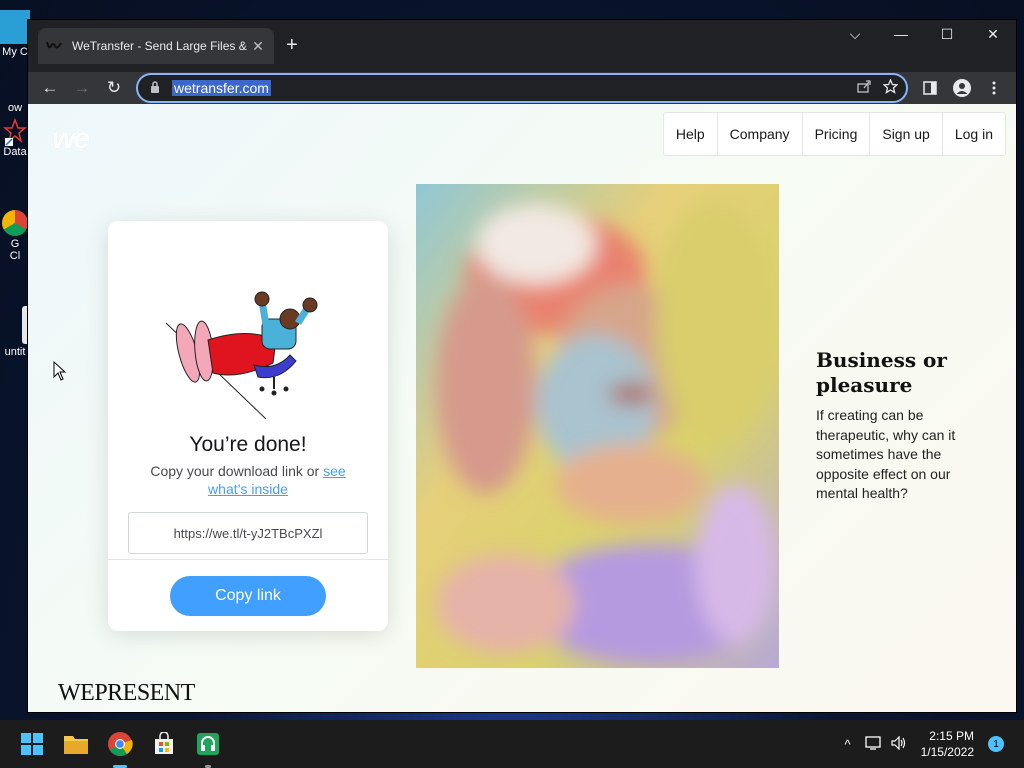  I want to click on database-icon, so click(15, 131).